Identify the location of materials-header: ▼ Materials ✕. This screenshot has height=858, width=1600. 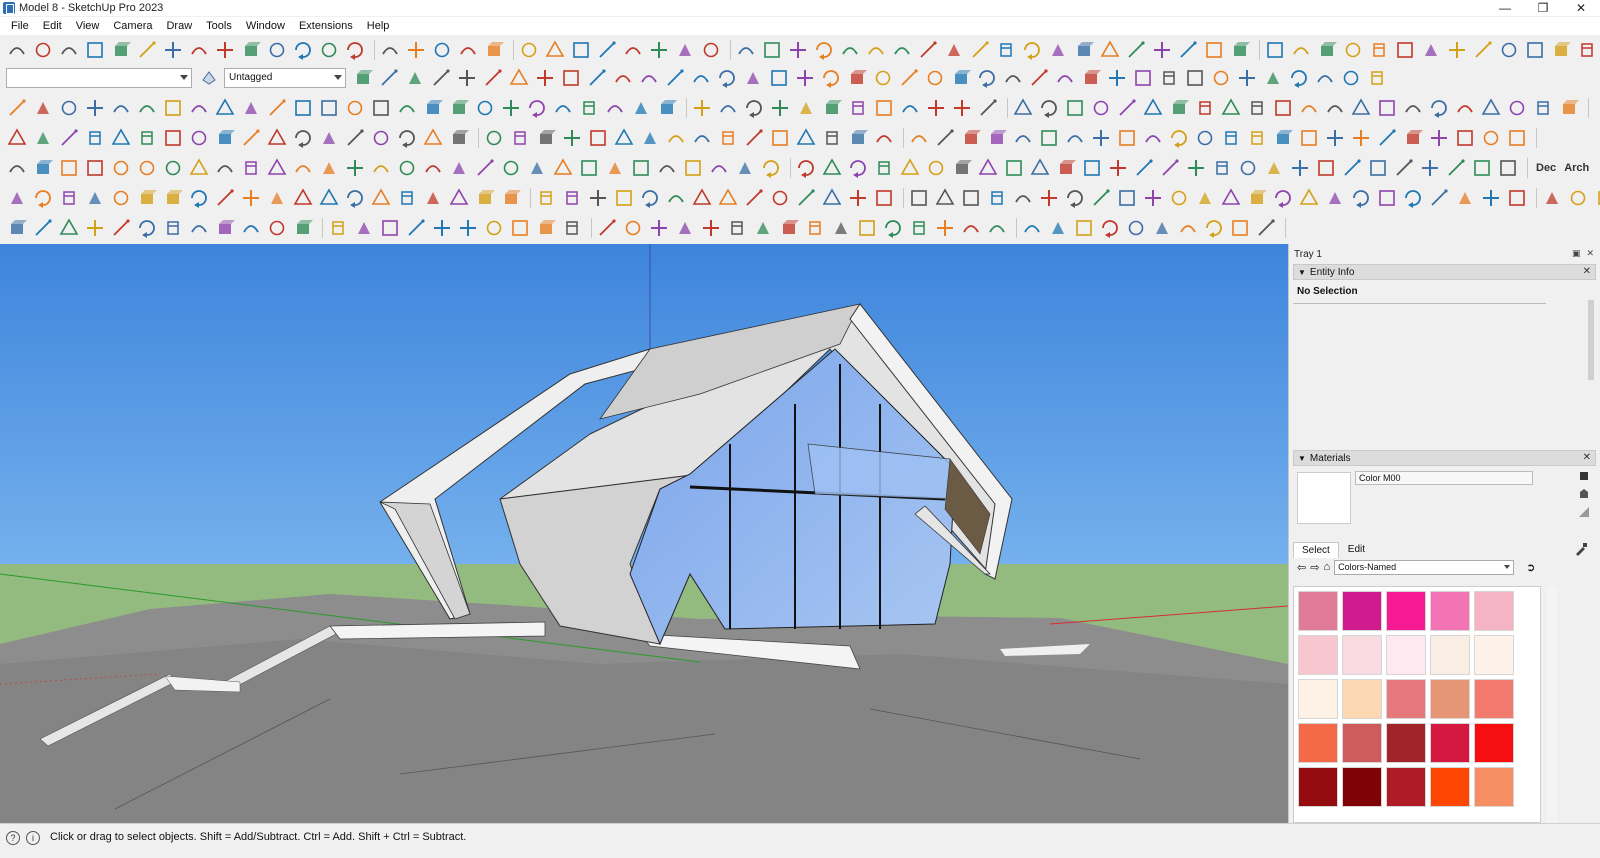
(1444, 458).